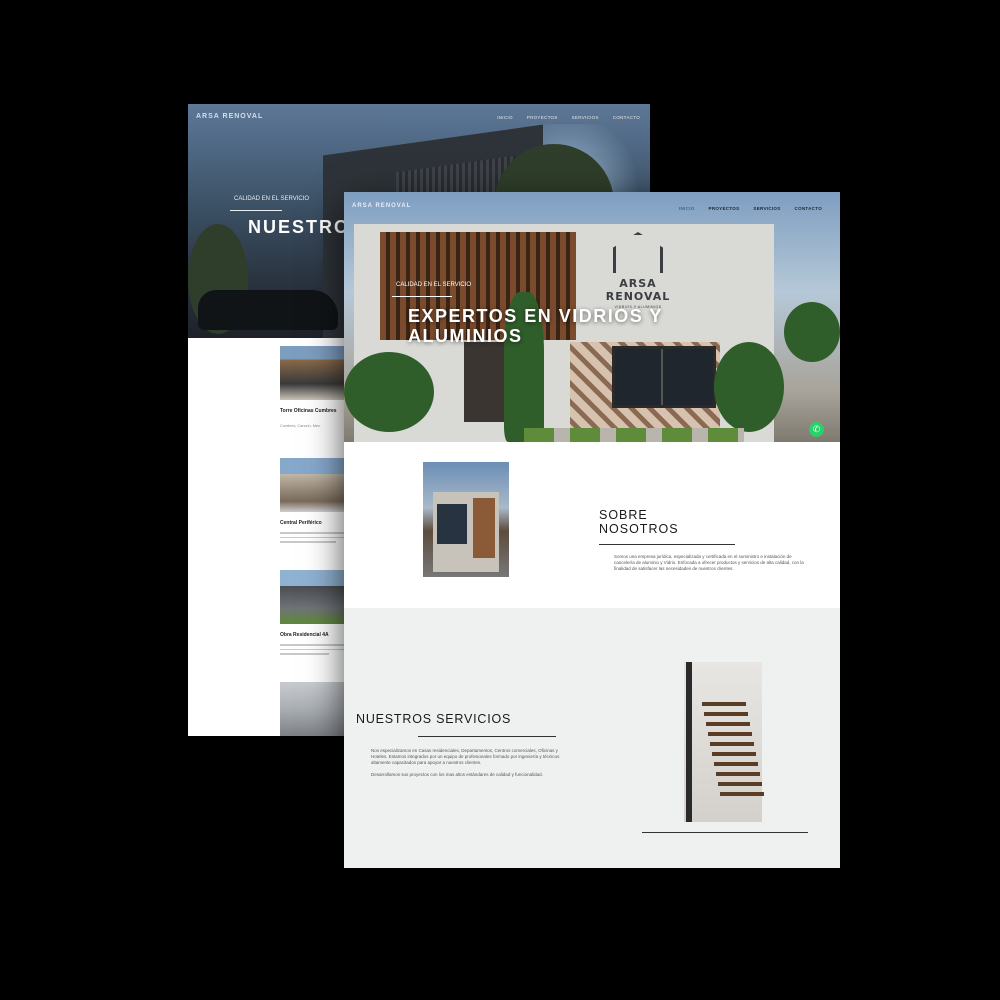 The height and width of the screenshot is (1000, 1000). Describe the element at coordinates (626, 117) in the screenshot. I see `back-nav-contacto: CONTACTO` at that location.